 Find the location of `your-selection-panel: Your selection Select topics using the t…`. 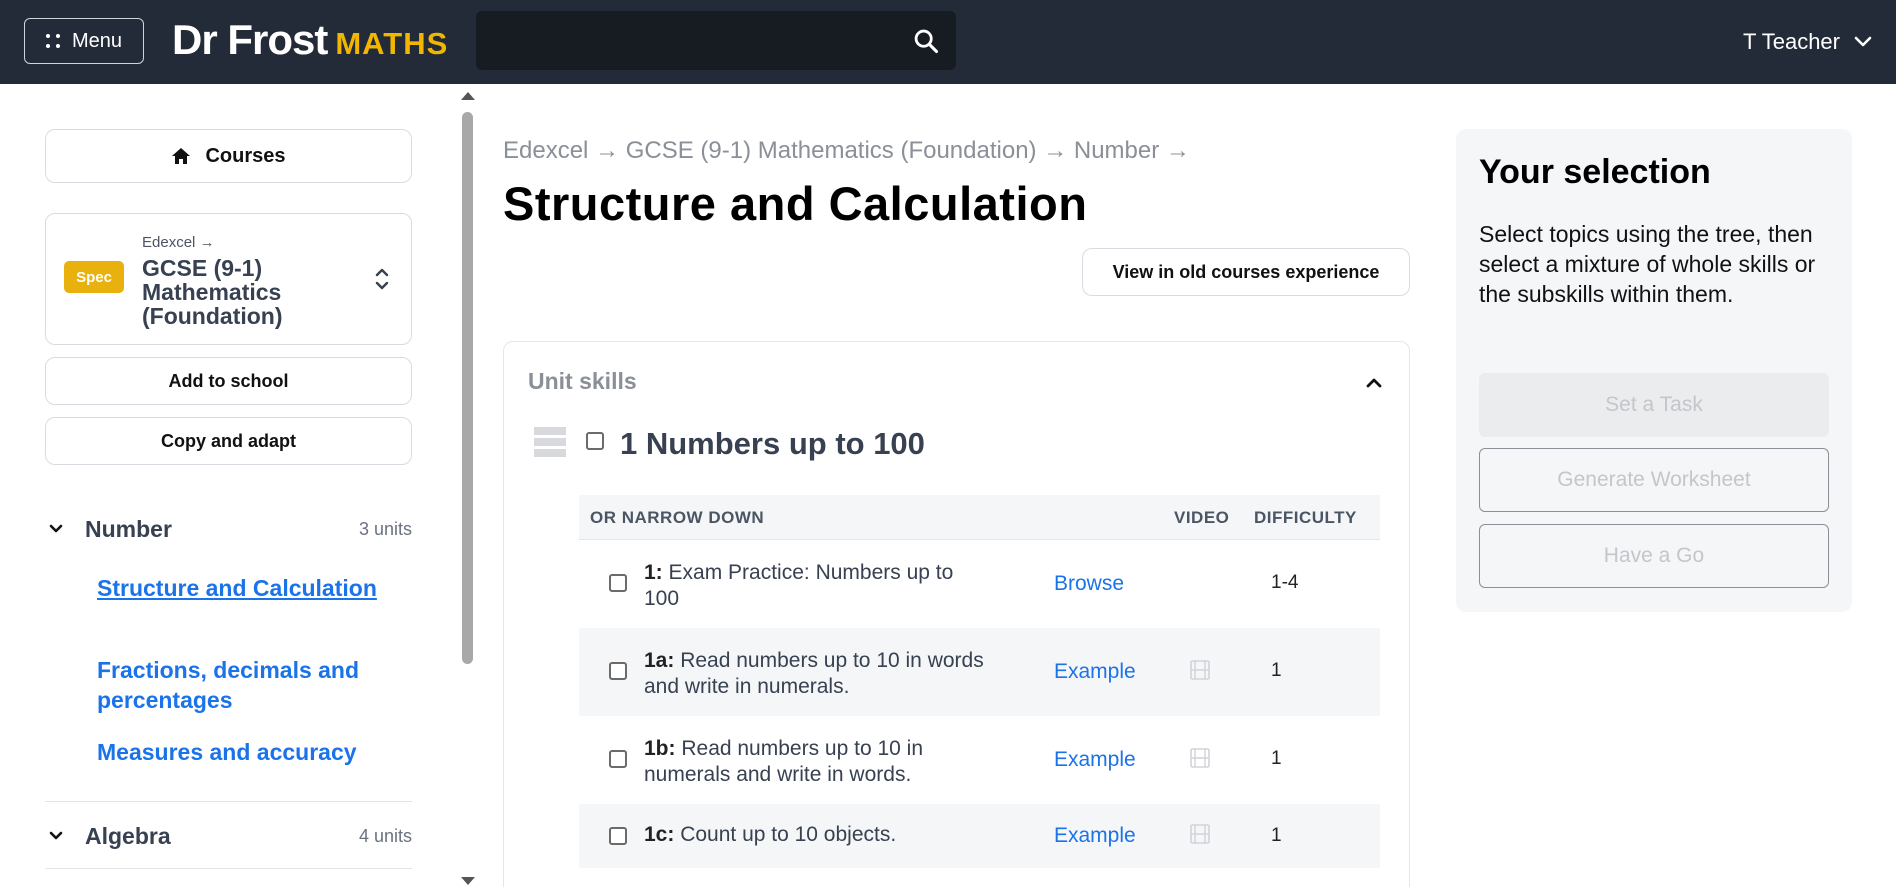

your-selection-panel: Your selection Select topics using the t… is located at coordinates (1654, 370).